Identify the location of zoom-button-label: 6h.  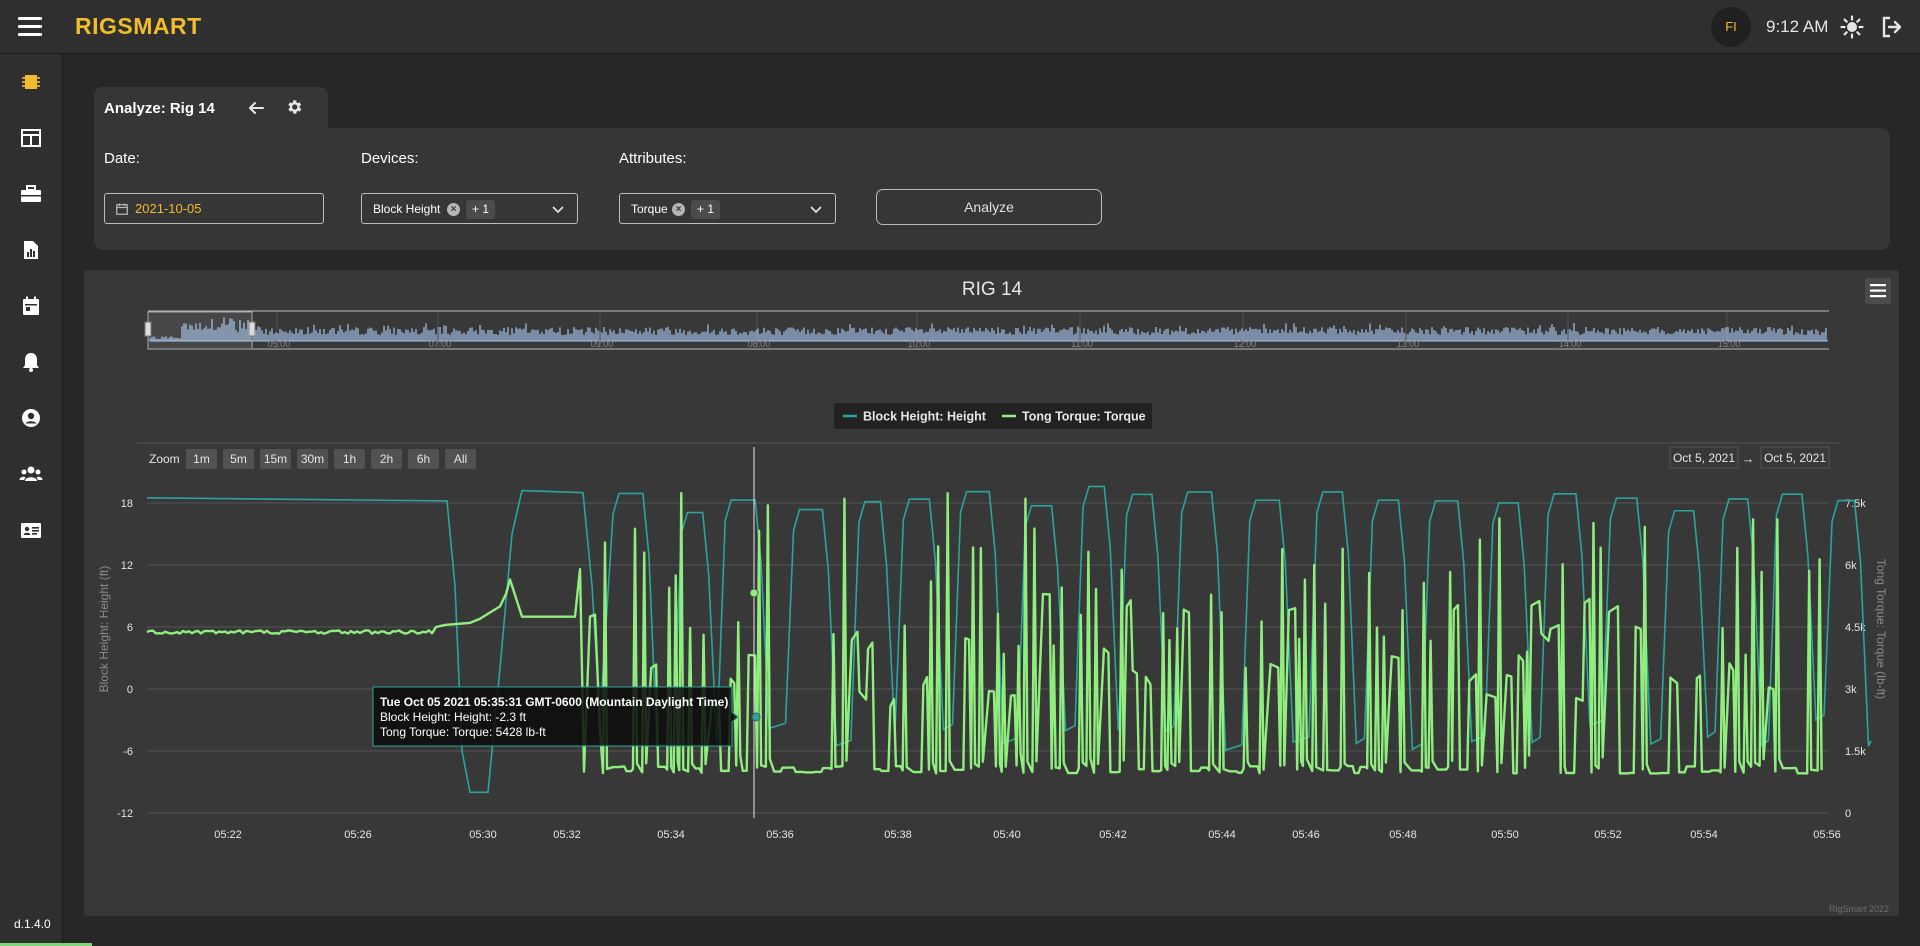
(423, 459).